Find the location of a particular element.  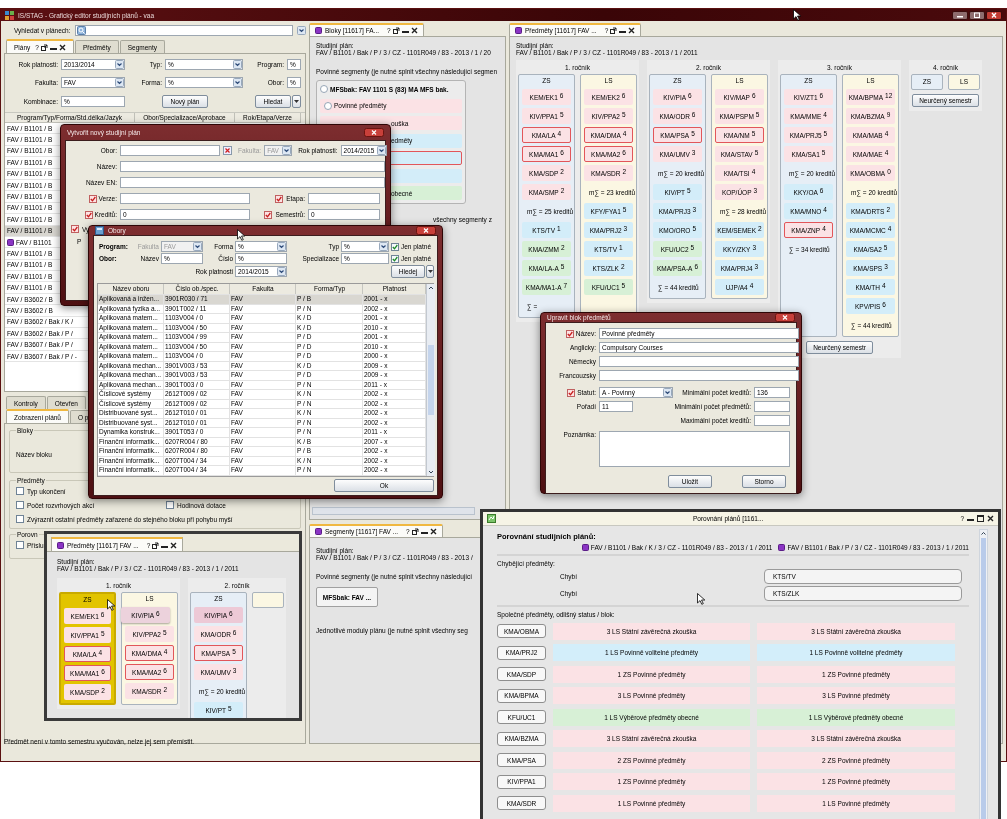

maximize-icon is located at coordinates (980, 518).